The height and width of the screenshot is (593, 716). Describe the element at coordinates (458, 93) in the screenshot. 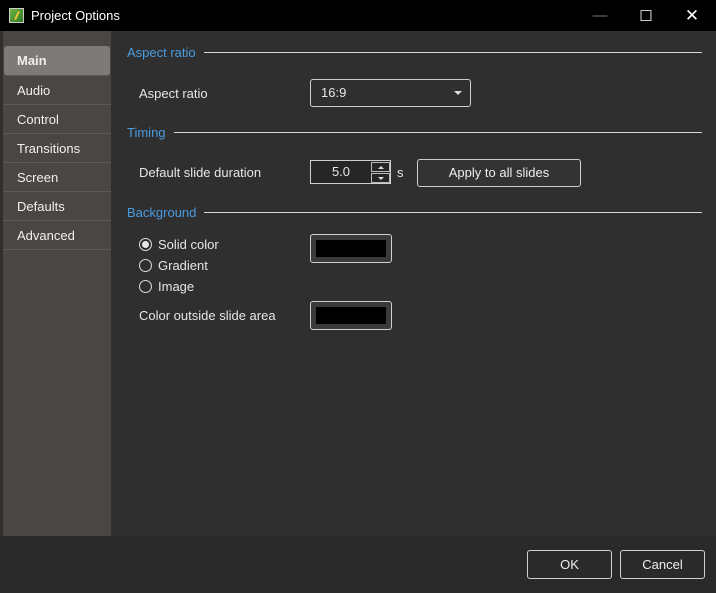

I see `chevron-down-icon` at that location.